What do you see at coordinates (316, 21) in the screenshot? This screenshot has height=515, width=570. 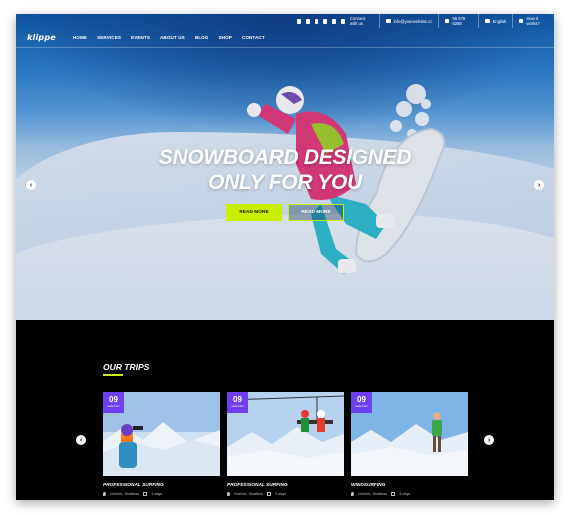 I see `google-plus-icon` at bounding box center [316, 21].